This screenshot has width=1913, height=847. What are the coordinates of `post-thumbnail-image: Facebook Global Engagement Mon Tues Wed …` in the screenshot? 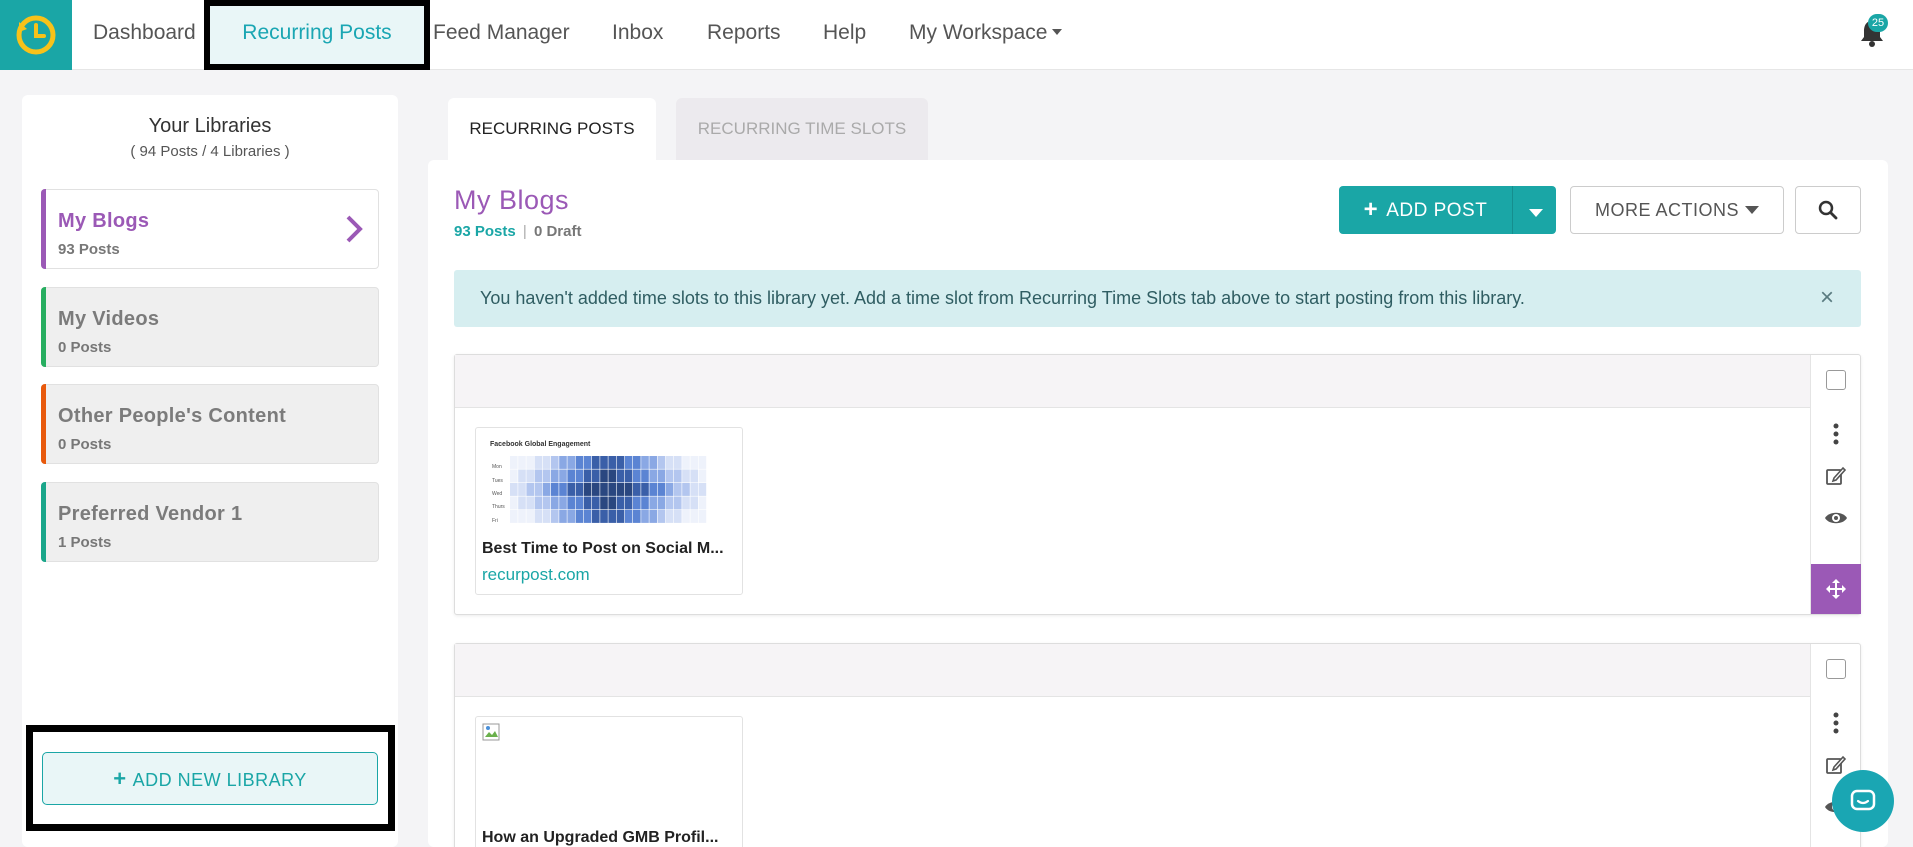 It's located at (610, 484).